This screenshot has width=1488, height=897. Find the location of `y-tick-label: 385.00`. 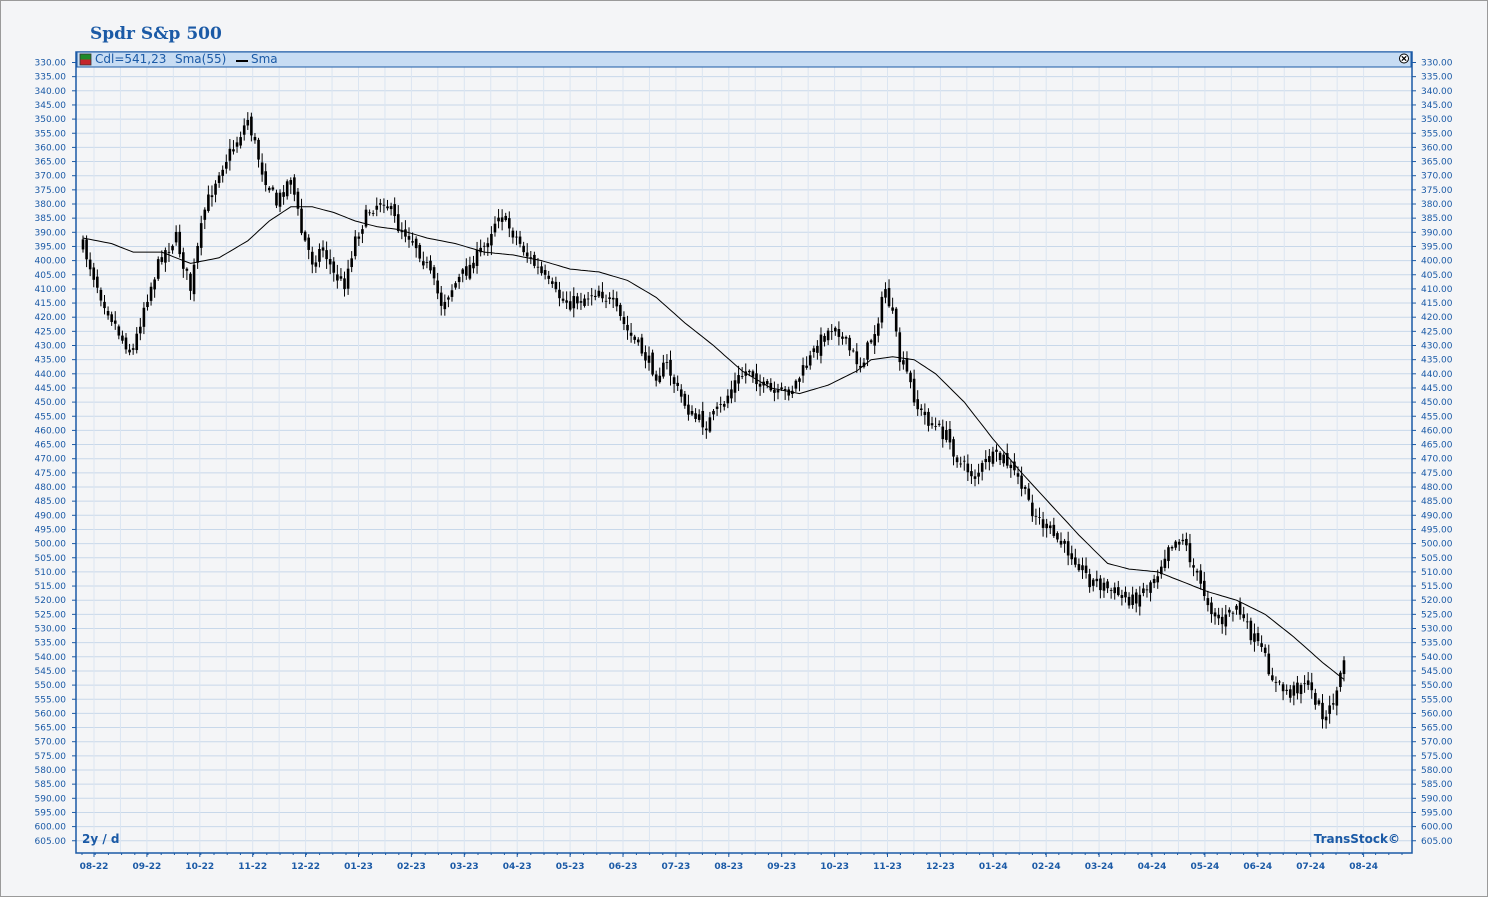

y-tick-label: 385.00 is located at coordinates (51, 219).